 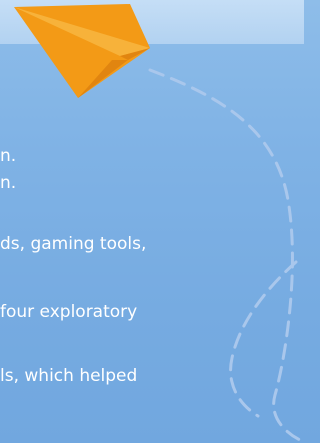 What do you see at coordinates (69, 312) in the screenshot?
I see `body-text-line-4: four exploratory` at bounding box center [69, 312].